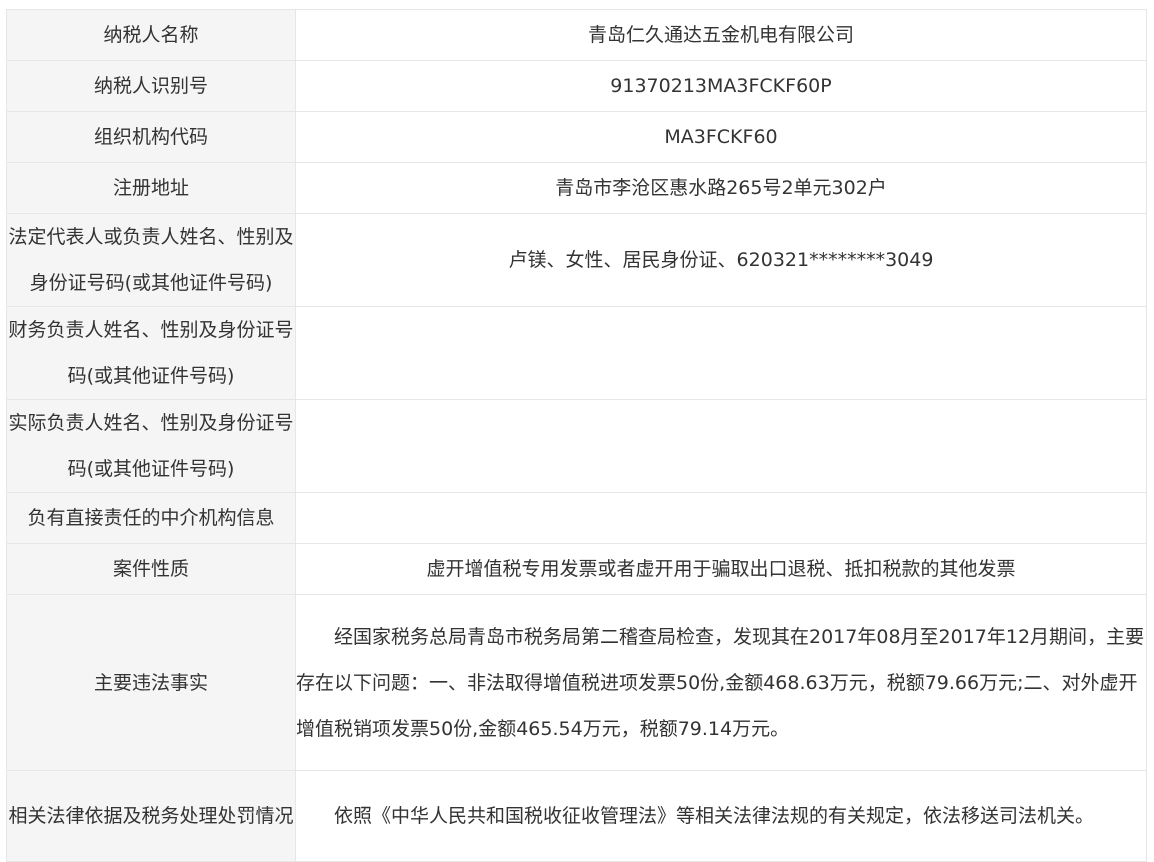 This screenshot has width=1154, height=862. Describe the element at coordinates (721, 569) in the screenshot. I see `row-value-case-nature: 虚开增值税专用发票或者虚开用于骗取出口退税、抵扣税款的其他发票` at that location.